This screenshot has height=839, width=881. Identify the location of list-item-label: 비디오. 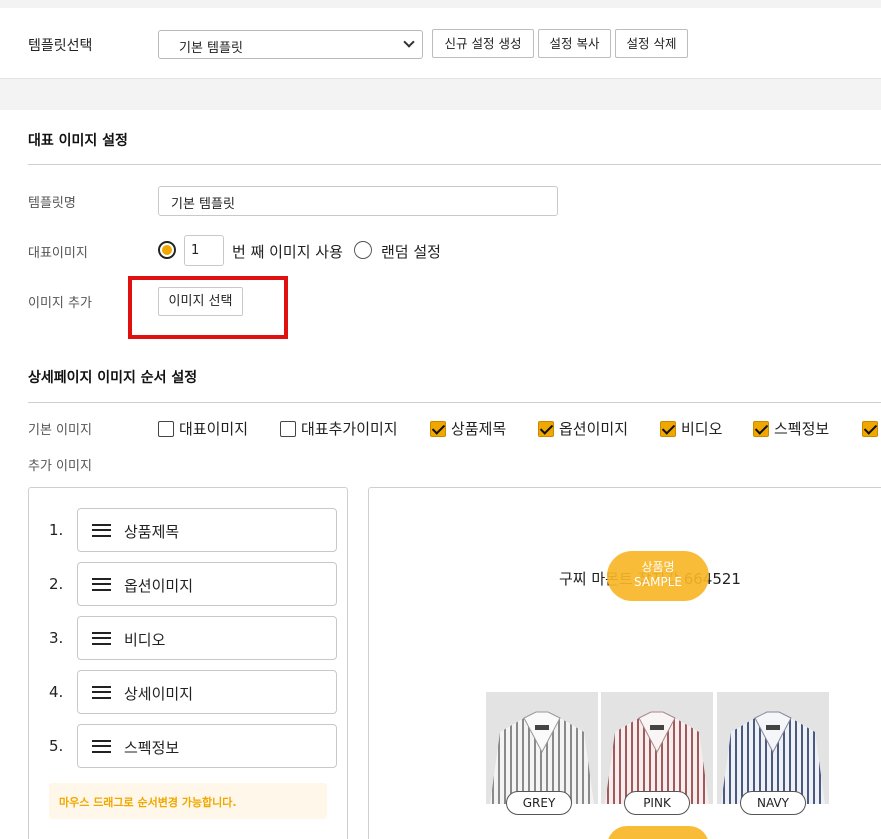
(145, 640).